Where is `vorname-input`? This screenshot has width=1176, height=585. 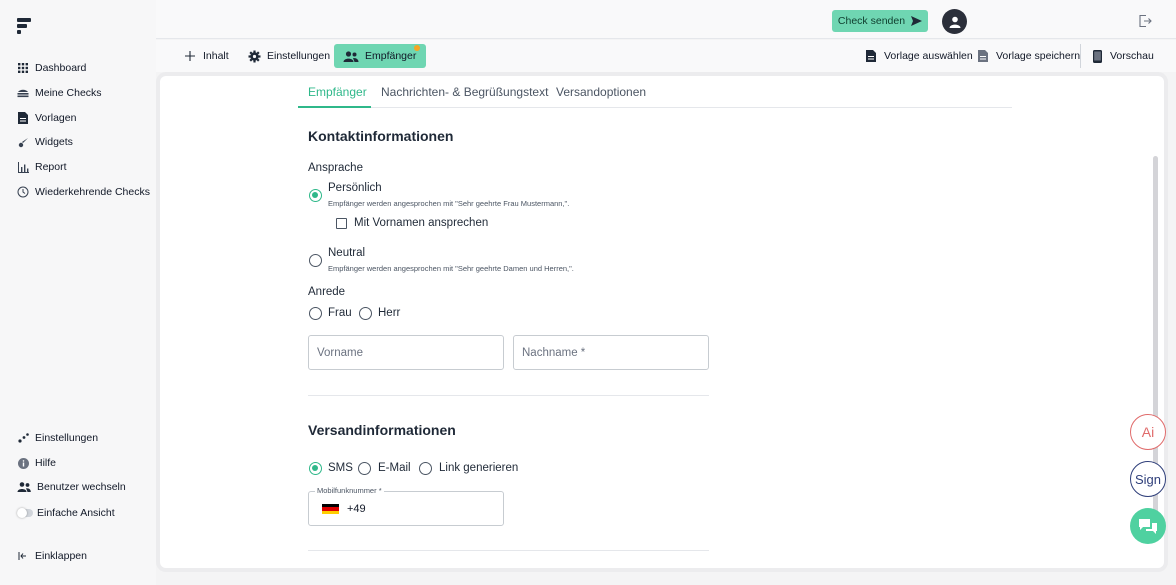 vorname-input is located at coordinates (406, 352).